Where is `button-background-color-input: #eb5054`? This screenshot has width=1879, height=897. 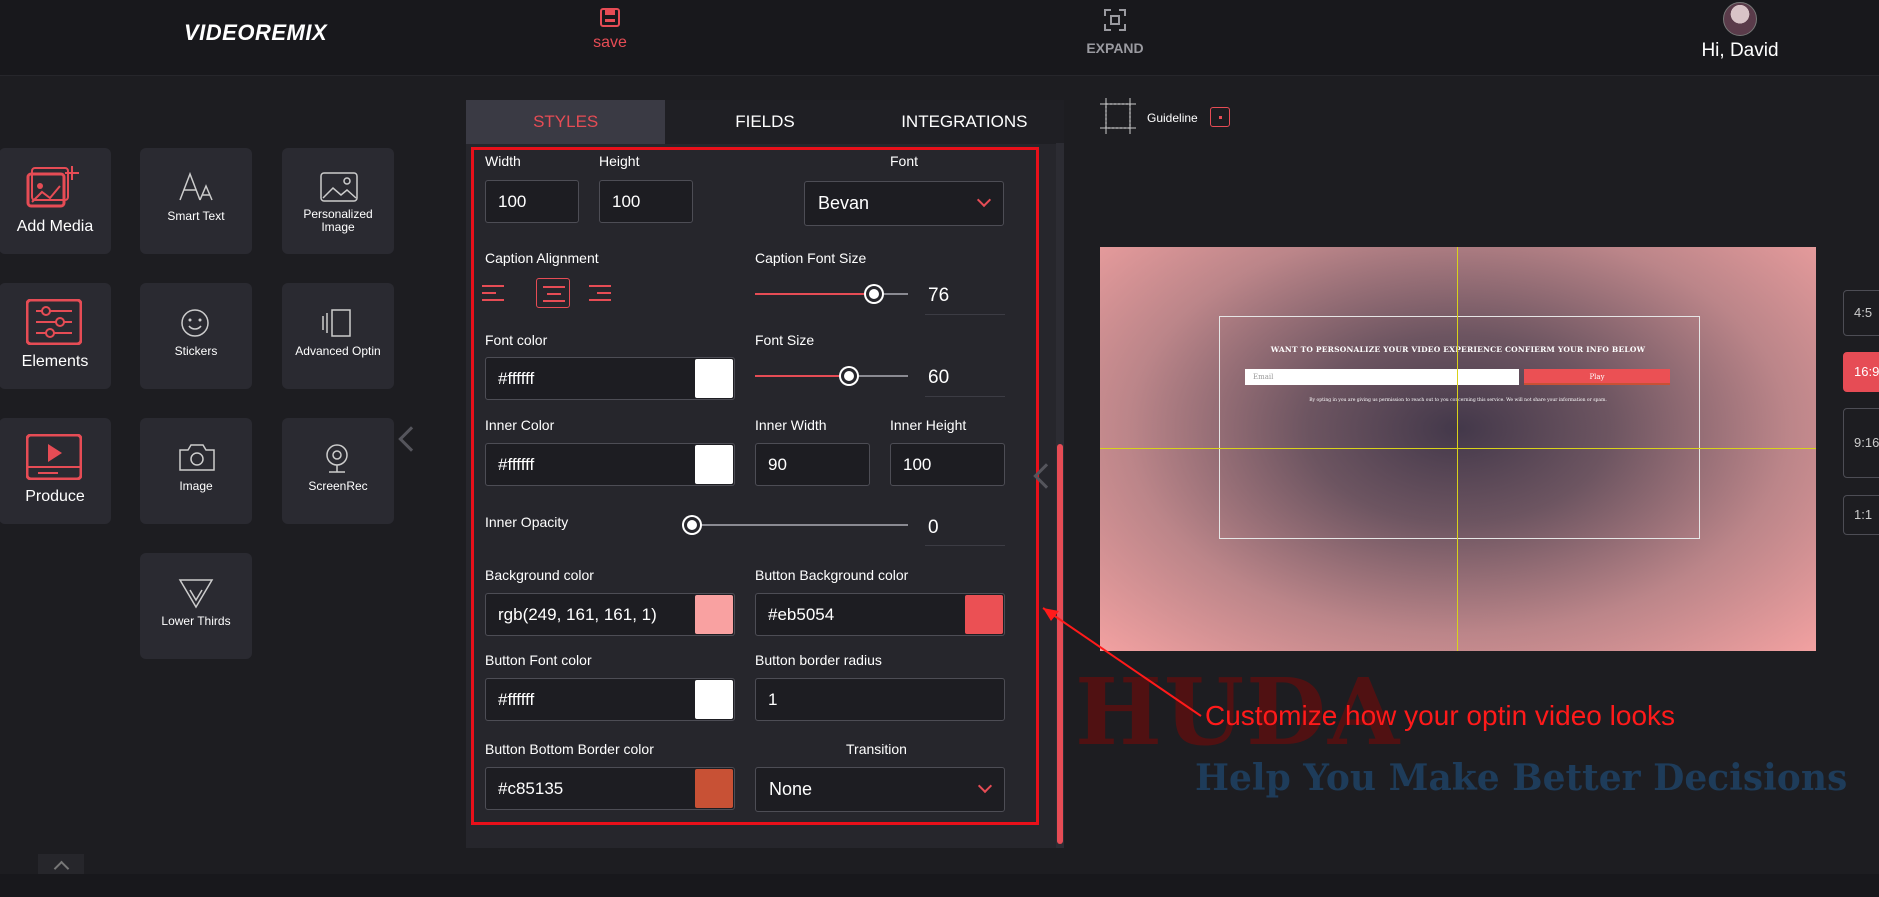
button-background-color-input: #eb5054 is located at coordinates (880, 614).